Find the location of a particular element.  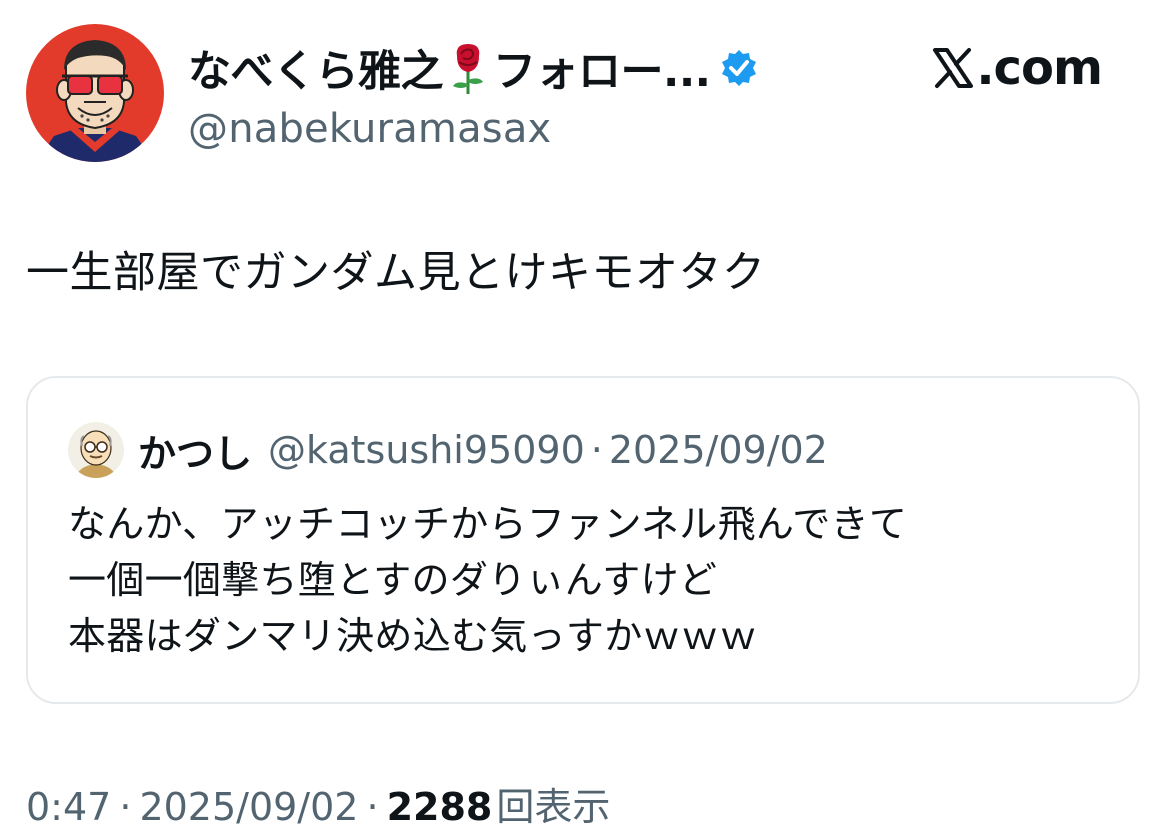

quote-text-line: なんか、アッチコッチからファンネル飛んできて is located at coordinates (488, 524).